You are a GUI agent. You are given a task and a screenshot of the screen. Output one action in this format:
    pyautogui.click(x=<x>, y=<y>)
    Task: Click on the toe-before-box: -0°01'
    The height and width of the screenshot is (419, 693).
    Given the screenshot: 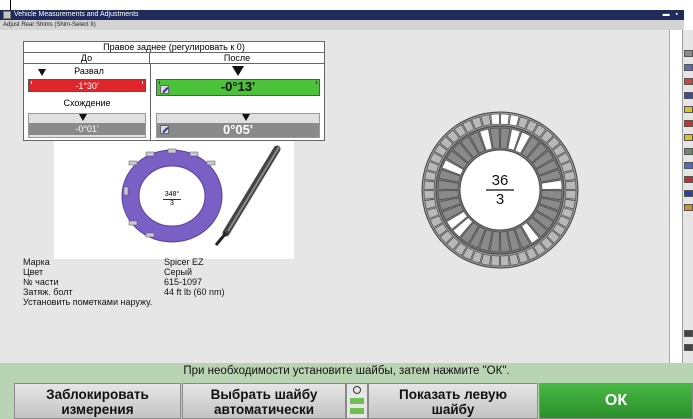 What is the action you would take?
    pyautogui.click(x=87, y=125)
    